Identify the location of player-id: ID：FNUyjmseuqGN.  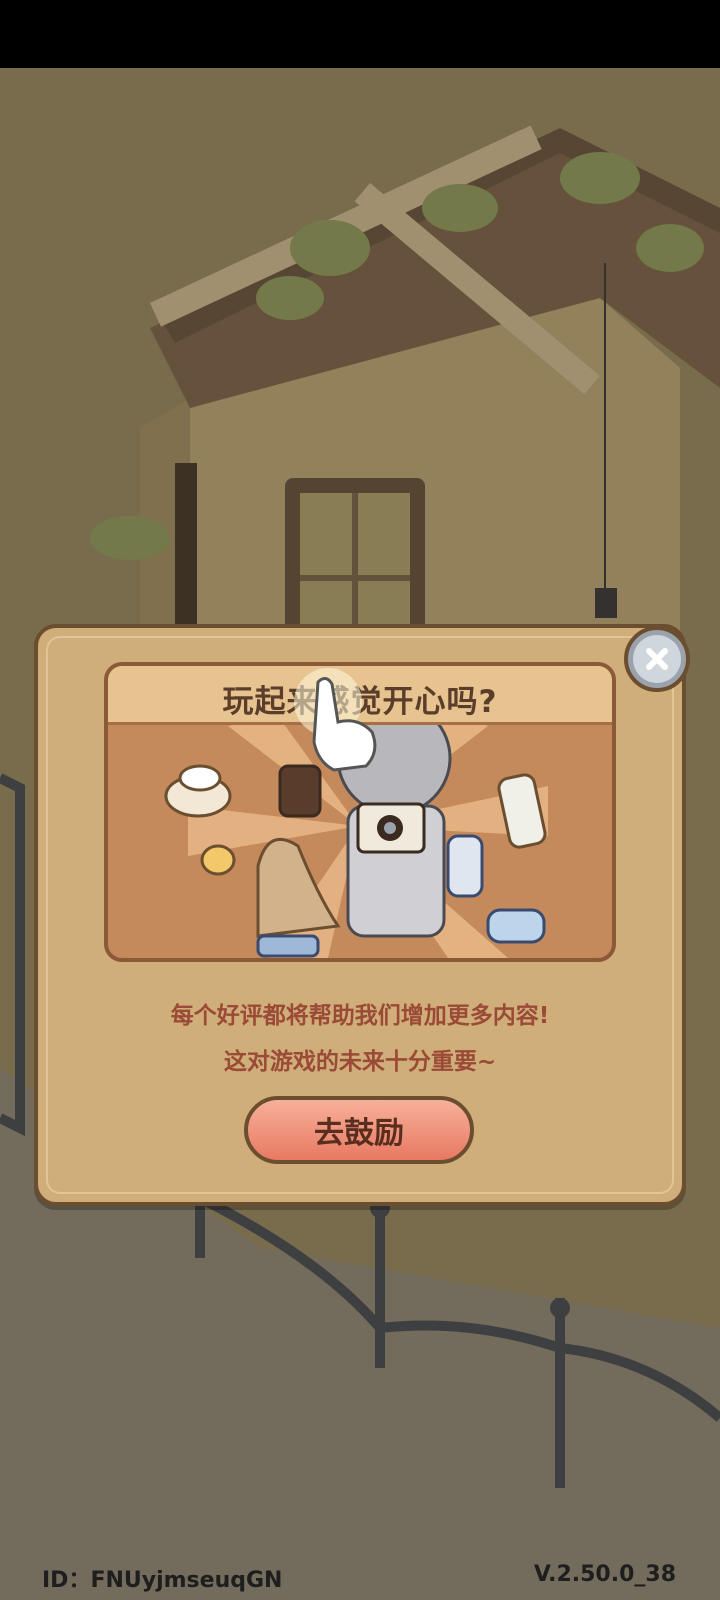
(162, 1580).